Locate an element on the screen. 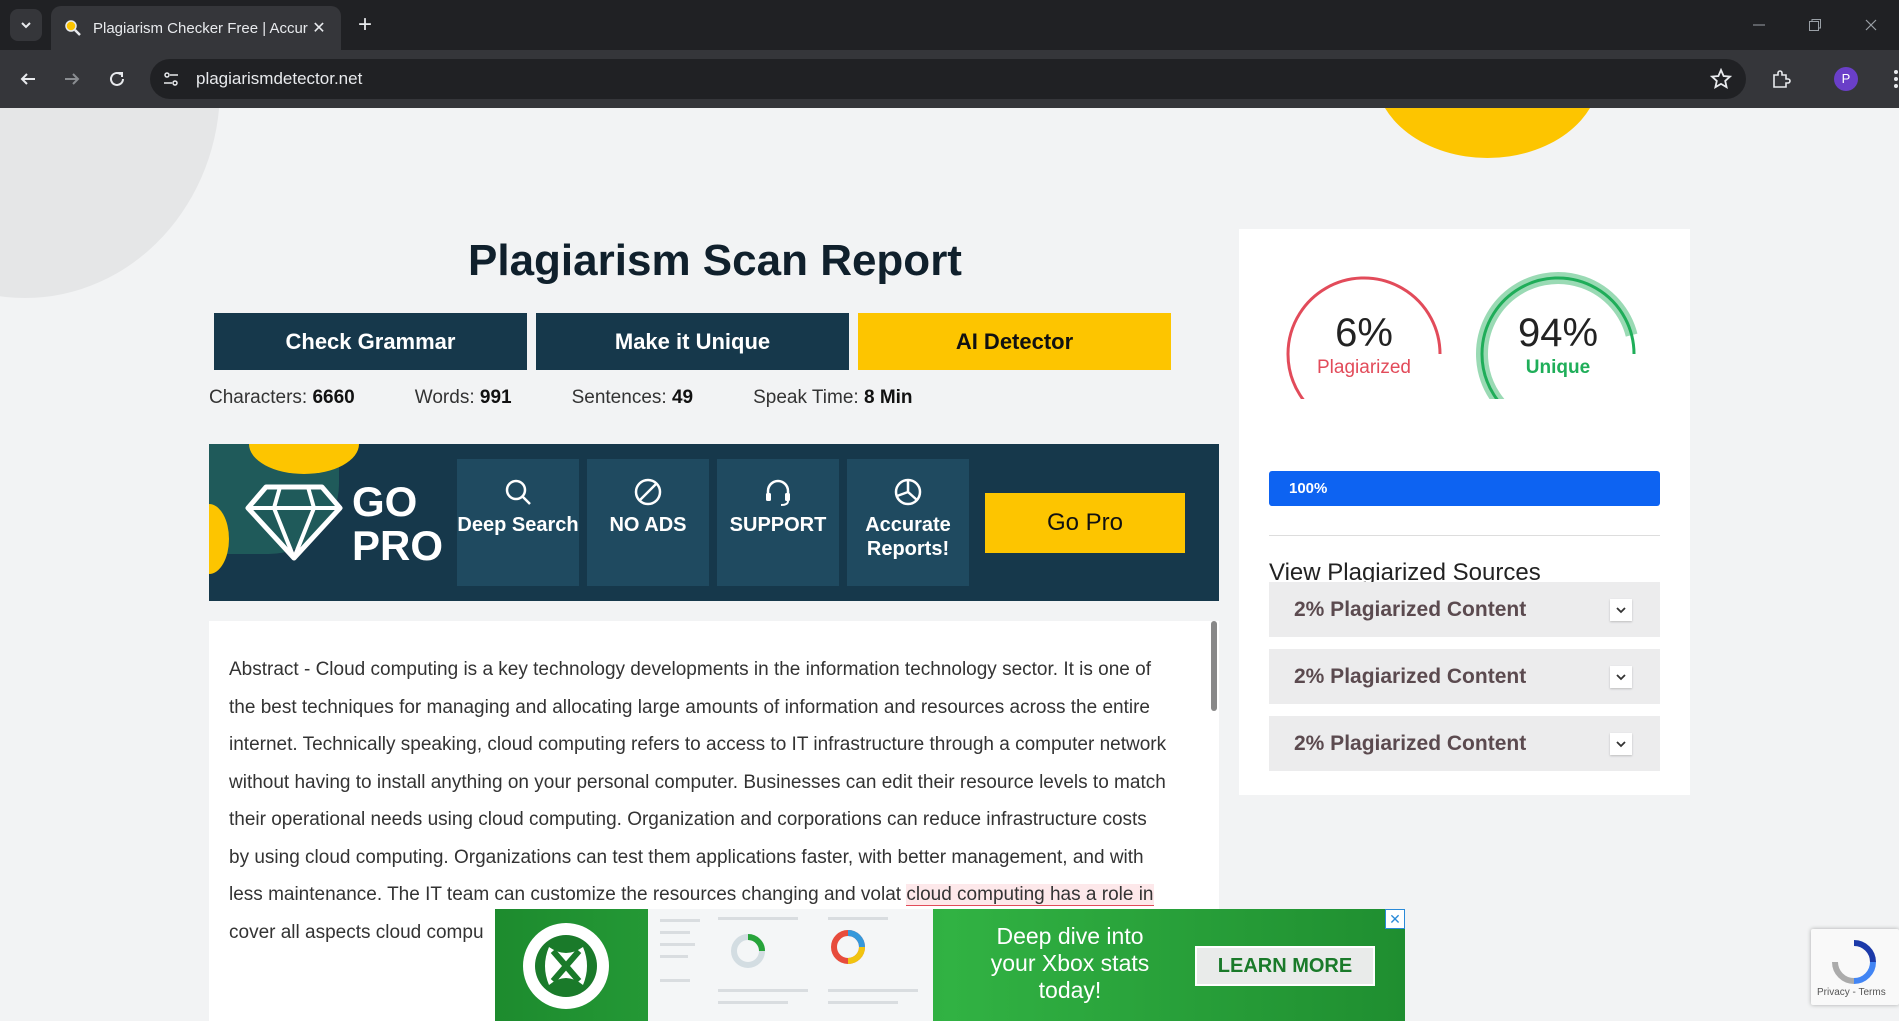 This screenshot has height=1021, width=1899. unique-gauge: 94% Unique is located at coordinates (1558, 347).